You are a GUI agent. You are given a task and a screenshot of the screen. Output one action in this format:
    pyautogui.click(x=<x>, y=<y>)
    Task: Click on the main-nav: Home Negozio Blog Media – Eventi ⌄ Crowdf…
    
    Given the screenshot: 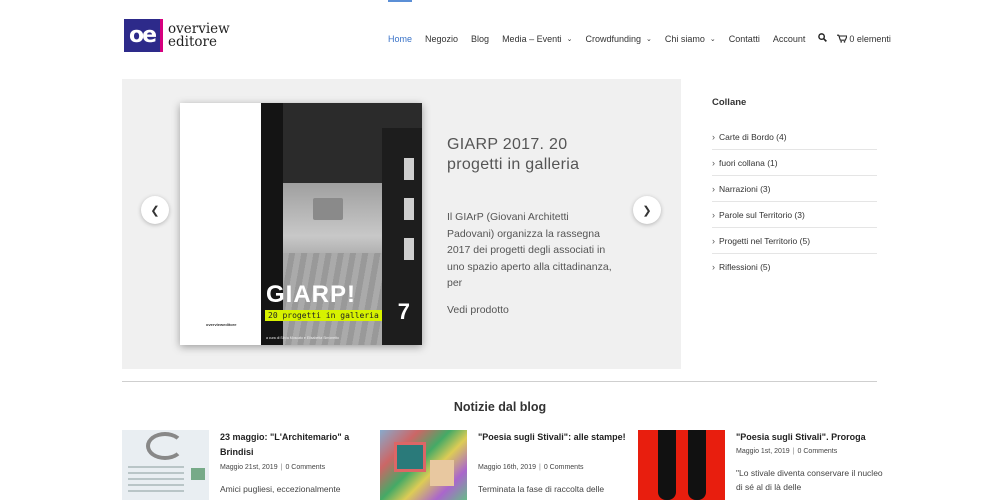 What is the action you would take?
    pyautogui.click(x=639, y=38)
    